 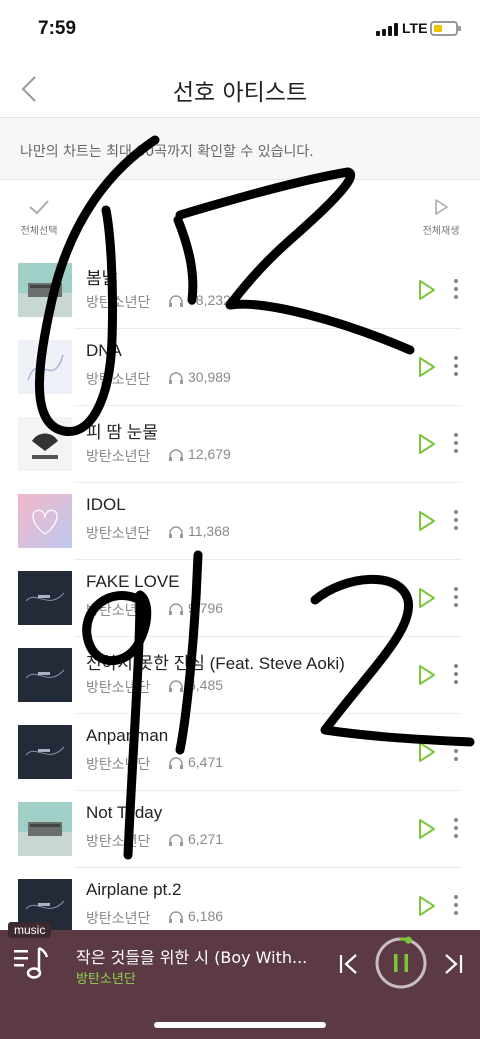 What do you see at coordinates (134, 889) in the screenshot?
I see `song-title: Airplane pt.2` at bounding box center [134, 889].